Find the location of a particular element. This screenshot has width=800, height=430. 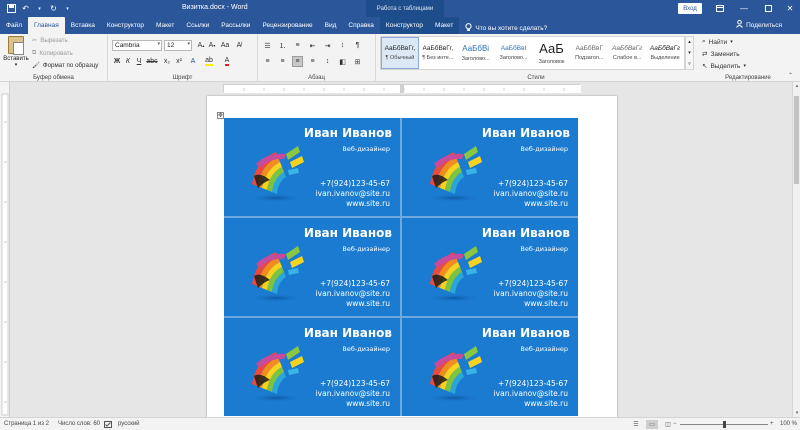

justify-icon: ≡ is located at coordinates (312, 61).